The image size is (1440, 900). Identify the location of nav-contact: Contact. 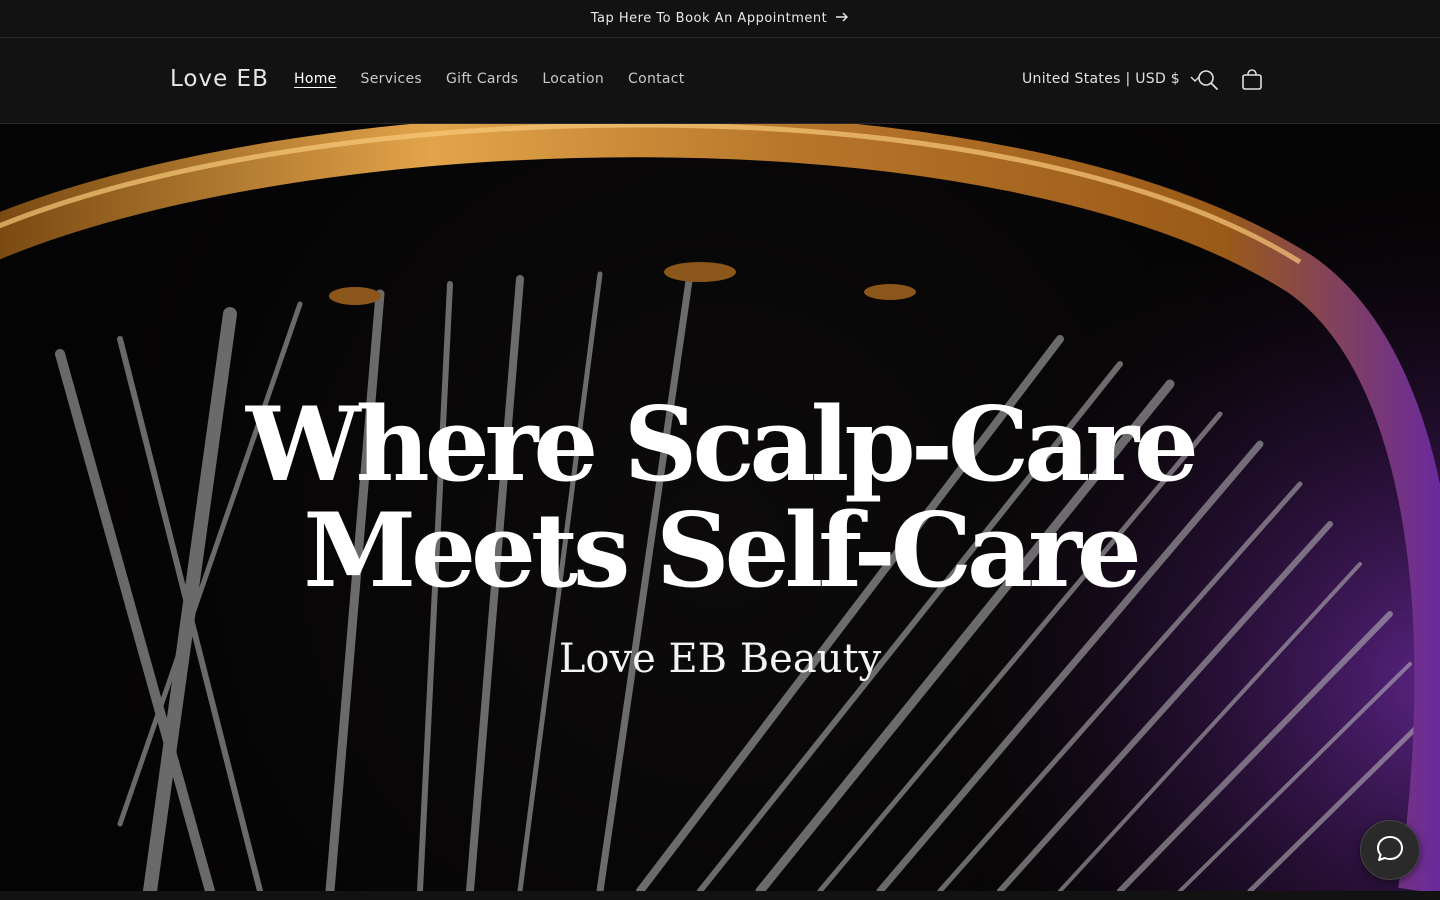
(656, 79).